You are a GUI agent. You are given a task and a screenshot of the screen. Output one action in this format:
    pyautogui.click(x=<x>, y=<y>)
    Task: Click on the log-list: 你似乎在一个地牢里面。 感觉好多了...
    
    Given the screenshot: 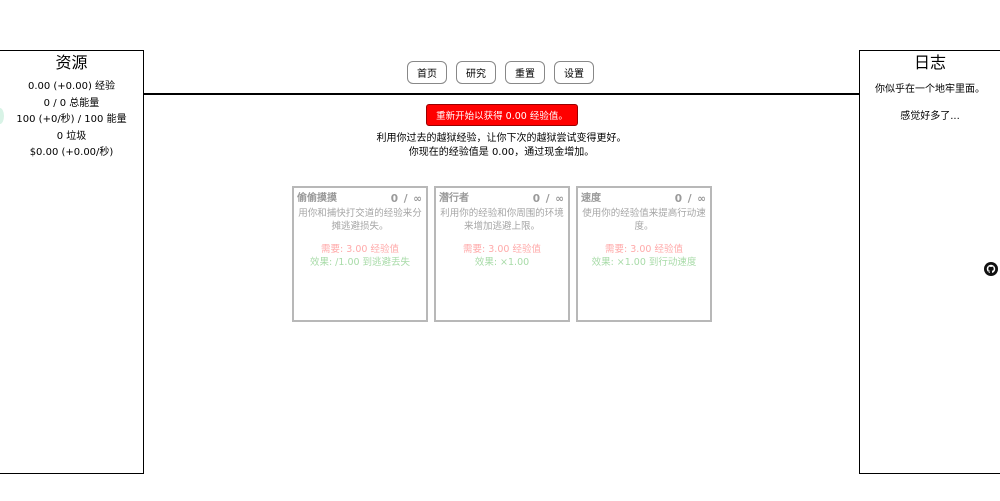 What is the action you would take?
    pyautogui.click(x=930, y=103)
    